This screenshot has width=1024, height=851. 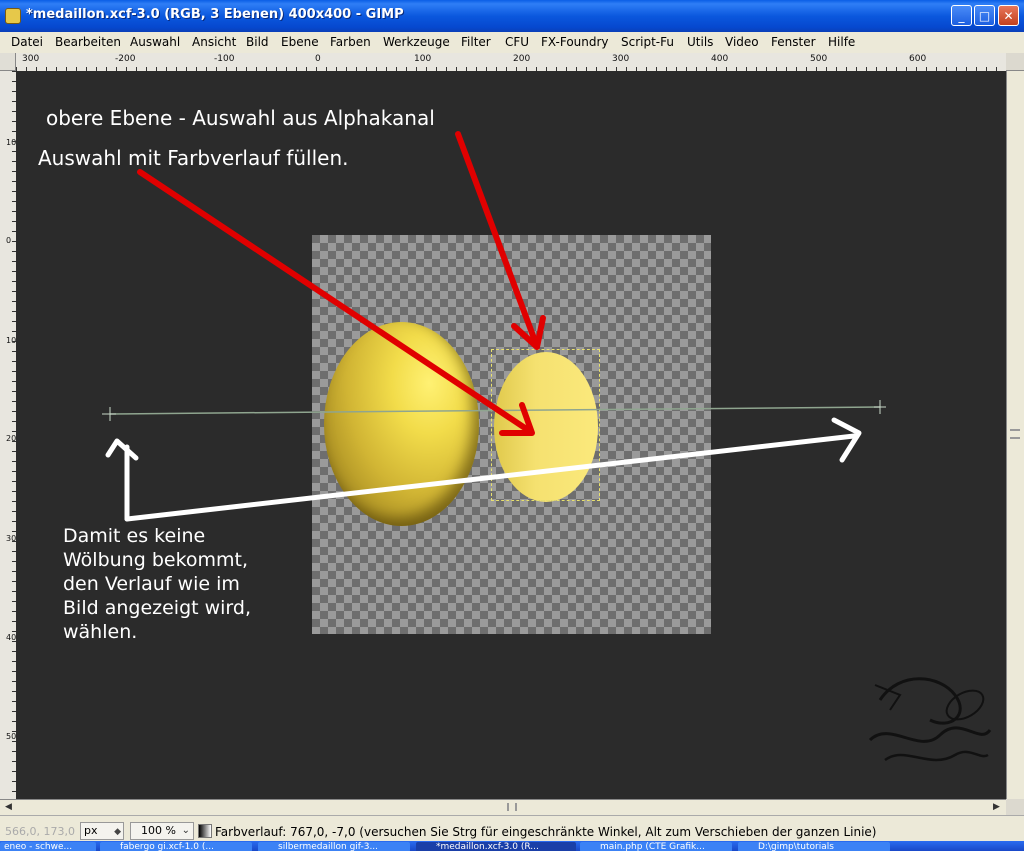 I want to click on ruler-label: 100, so click(x=423, y=59).